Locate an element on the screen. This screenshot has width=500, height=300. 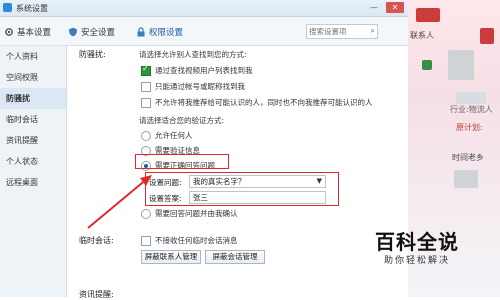
industry-text: 行业:物流人 is located at coordinates (471, 109).